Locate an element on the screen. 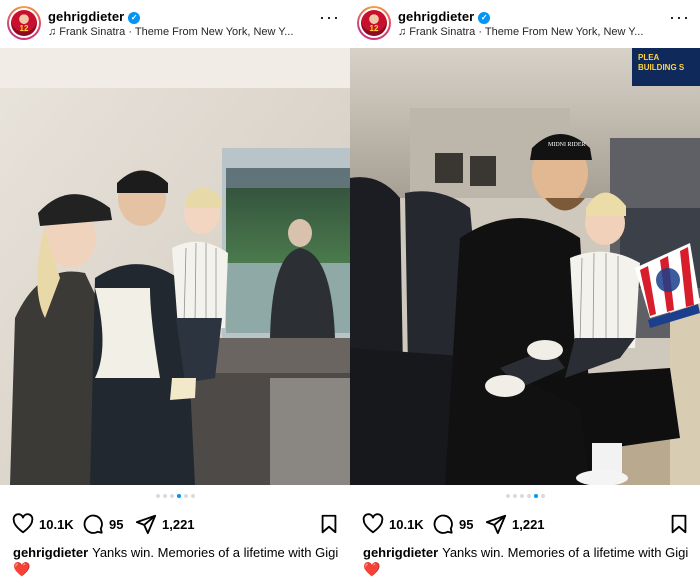  scoreboard-line-1: PLEA is located at coordinates (649, 57).